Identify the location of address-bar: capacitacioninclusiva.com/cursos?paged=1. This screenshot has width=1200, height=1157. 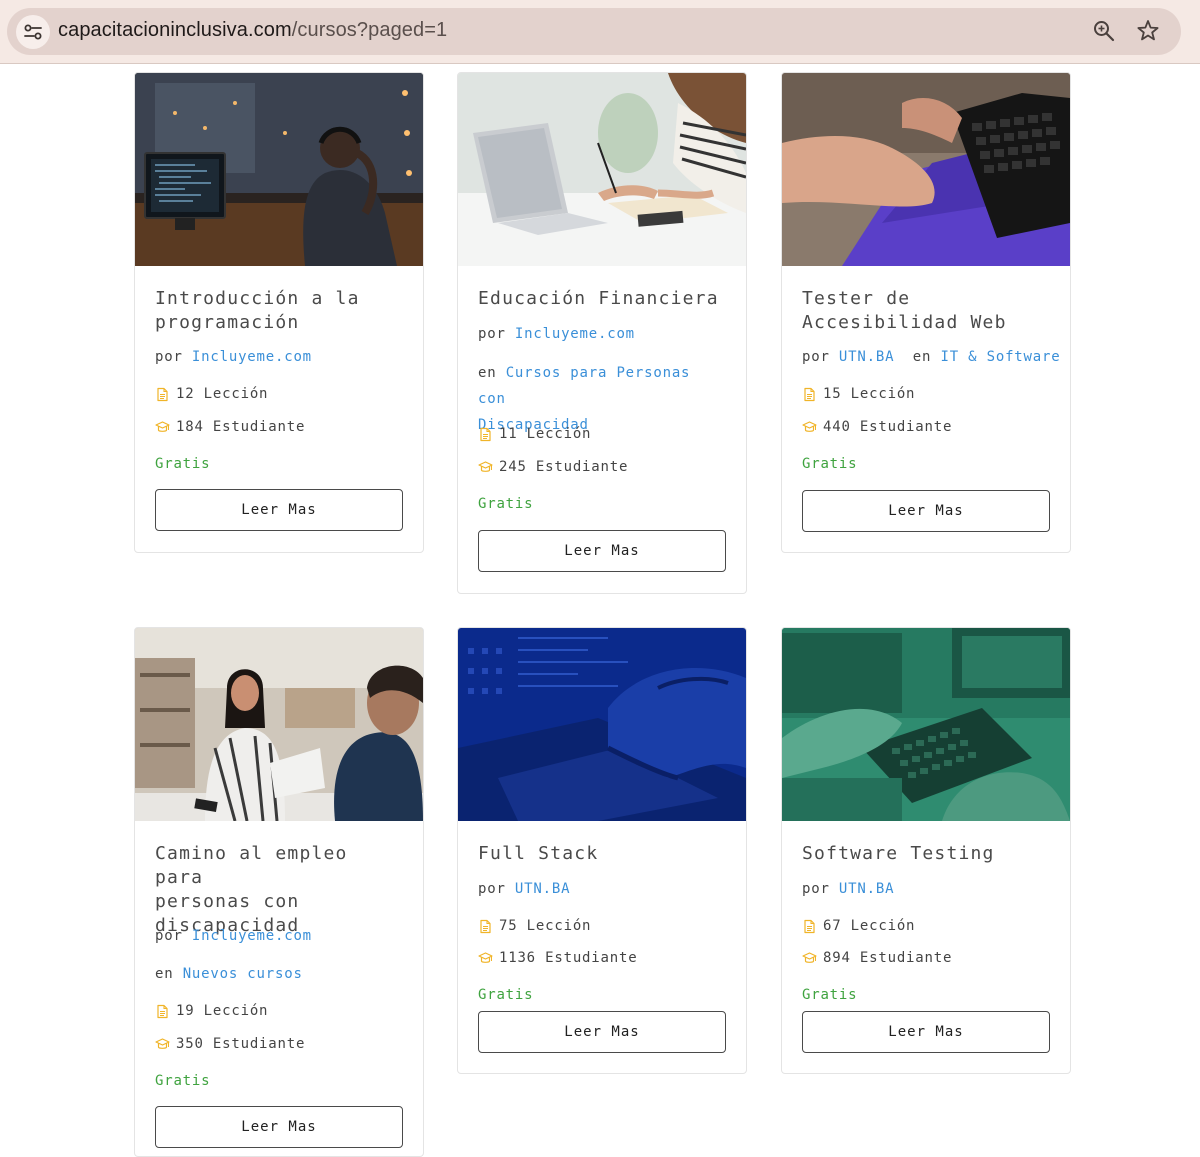
(594, 31).